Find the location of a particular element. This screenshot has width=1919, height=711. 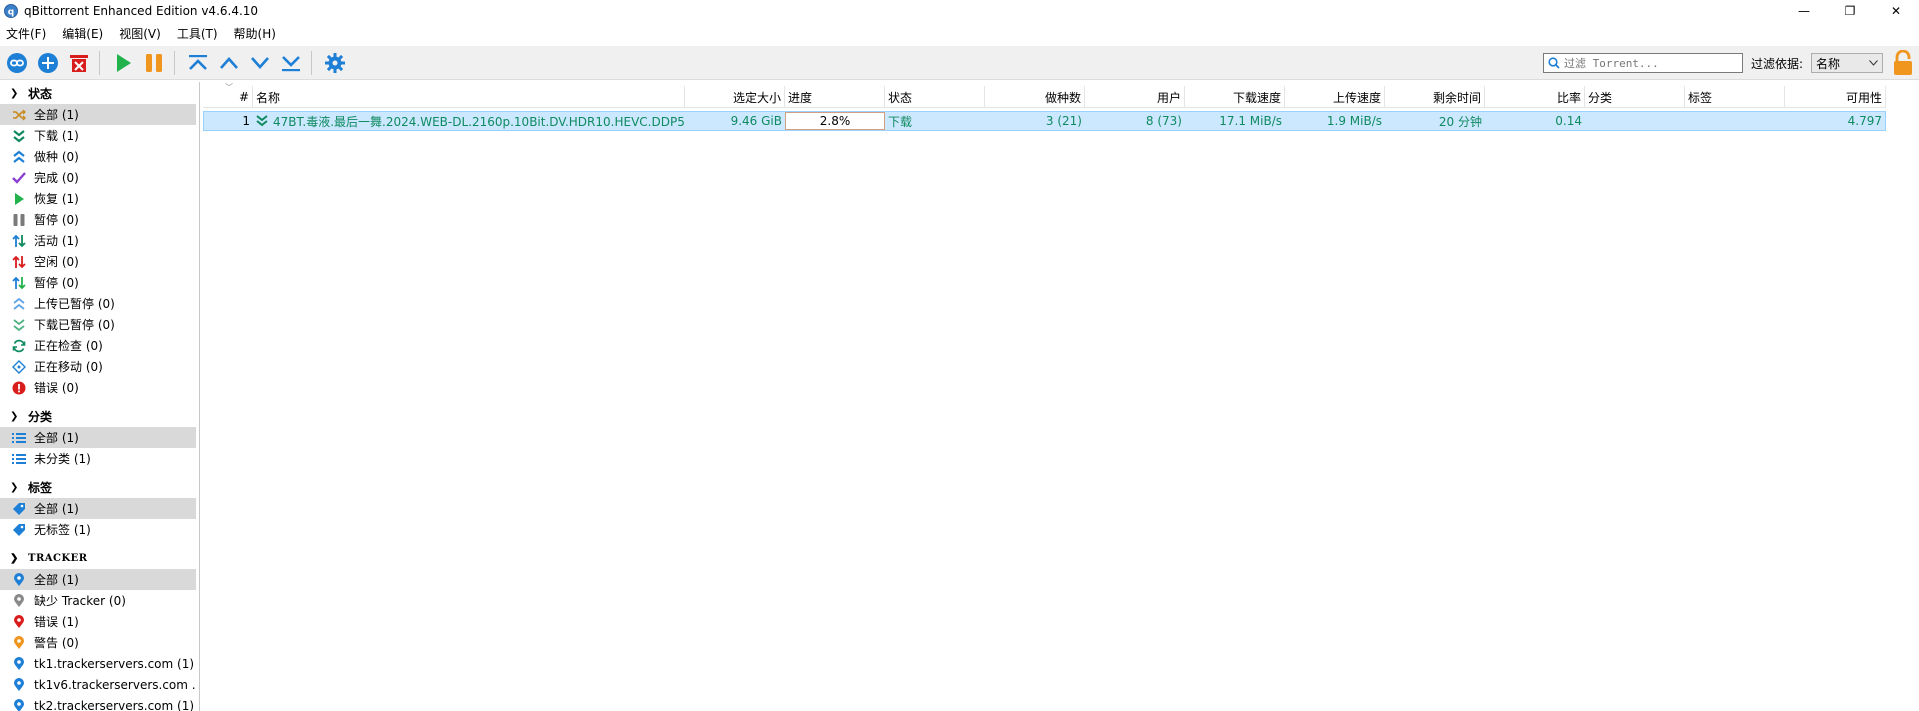

tracker-item-all: 全部 (1) is located at coordinates (98, 579).